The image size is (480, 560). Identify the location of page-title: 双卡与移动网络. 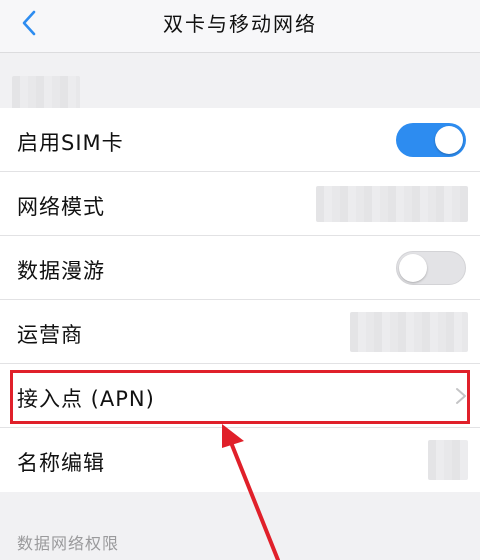
(240, 24).